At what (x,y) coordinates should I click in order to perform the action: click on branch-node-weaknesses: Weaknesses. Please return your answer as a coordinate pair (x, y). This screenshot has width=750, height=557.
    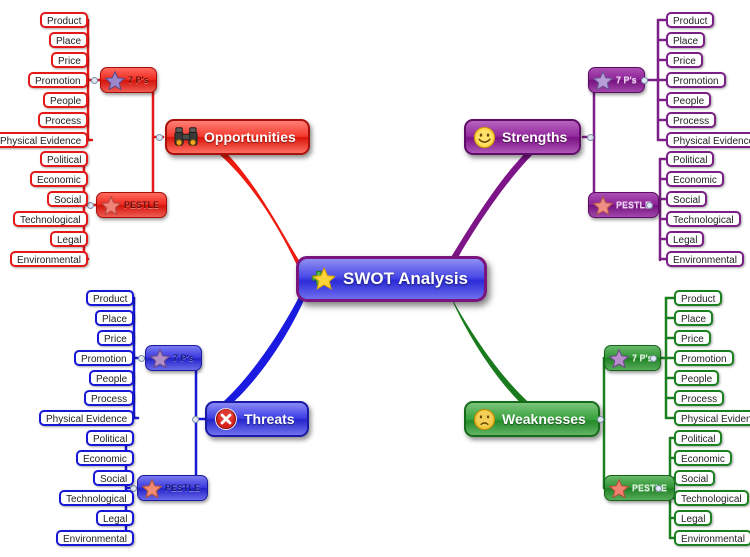
    Looking at the image, I should click on (532, 419).